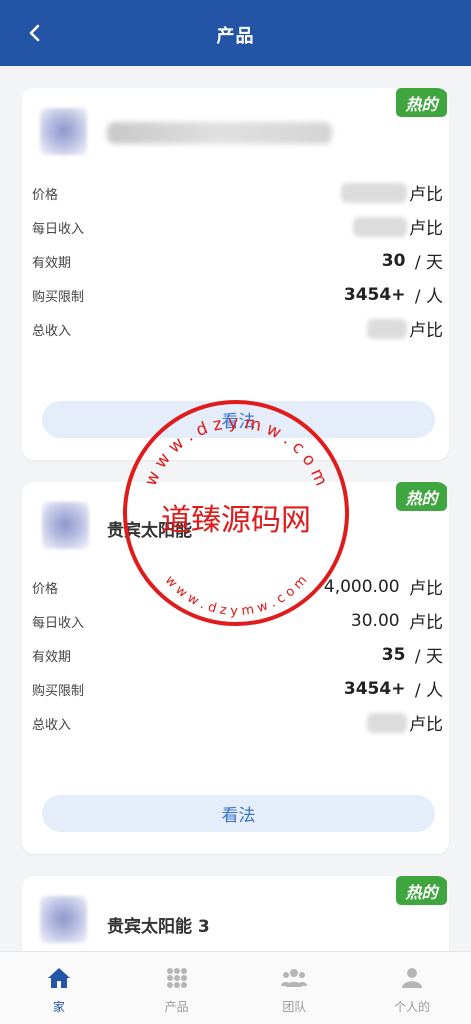  Describe the element at coordinates (375, 620) in the screenshot. I see `daily-income-value: 30.00` at that location.